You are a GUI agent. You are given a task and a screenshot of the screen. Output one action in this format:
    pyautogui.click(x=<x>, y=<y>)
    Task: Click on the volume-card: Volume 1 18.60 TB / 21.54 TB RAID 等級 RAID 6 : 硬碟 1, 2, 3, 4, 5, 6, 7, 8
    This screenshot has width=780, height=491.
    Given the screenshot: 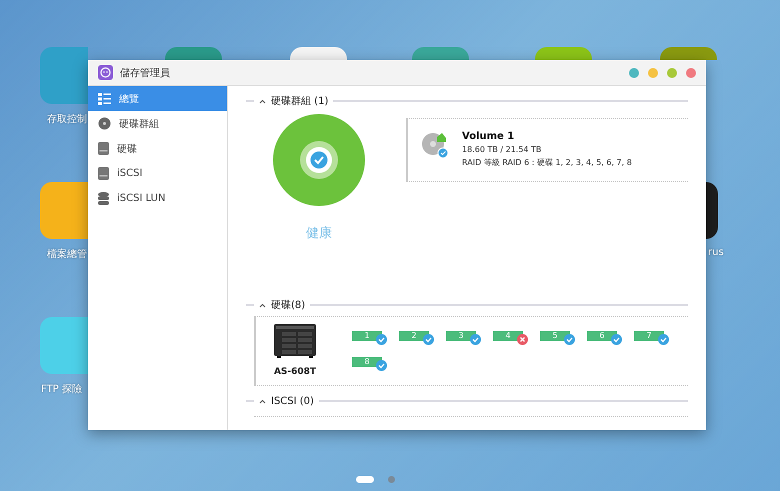 What is the action you would take?
    pyautogui.click(x=547, y=150)
    